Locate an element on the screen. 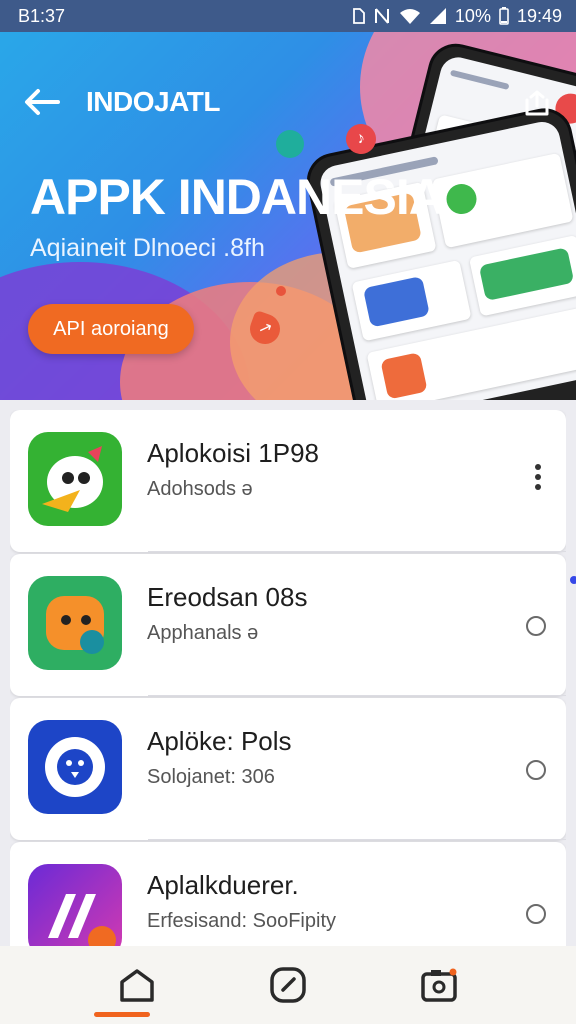 Image resolution: width=576 pixels, height=1024 pixels. fox-app-icon is located at coordinates (75, 623).